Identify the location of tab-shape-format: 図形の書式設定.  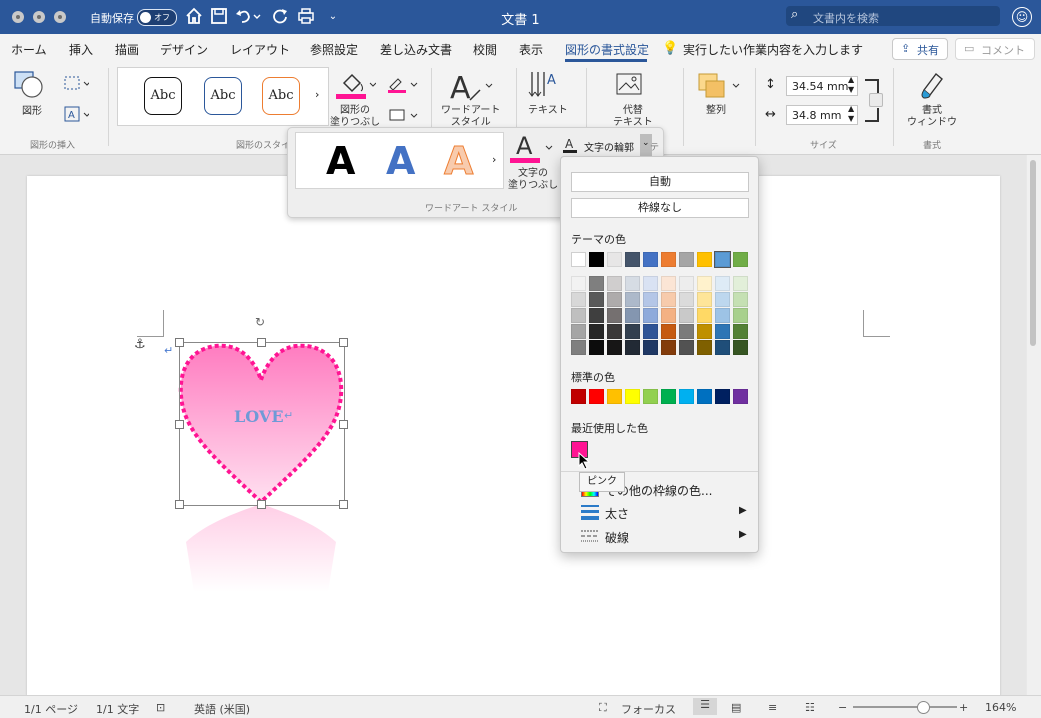
(607, 49).